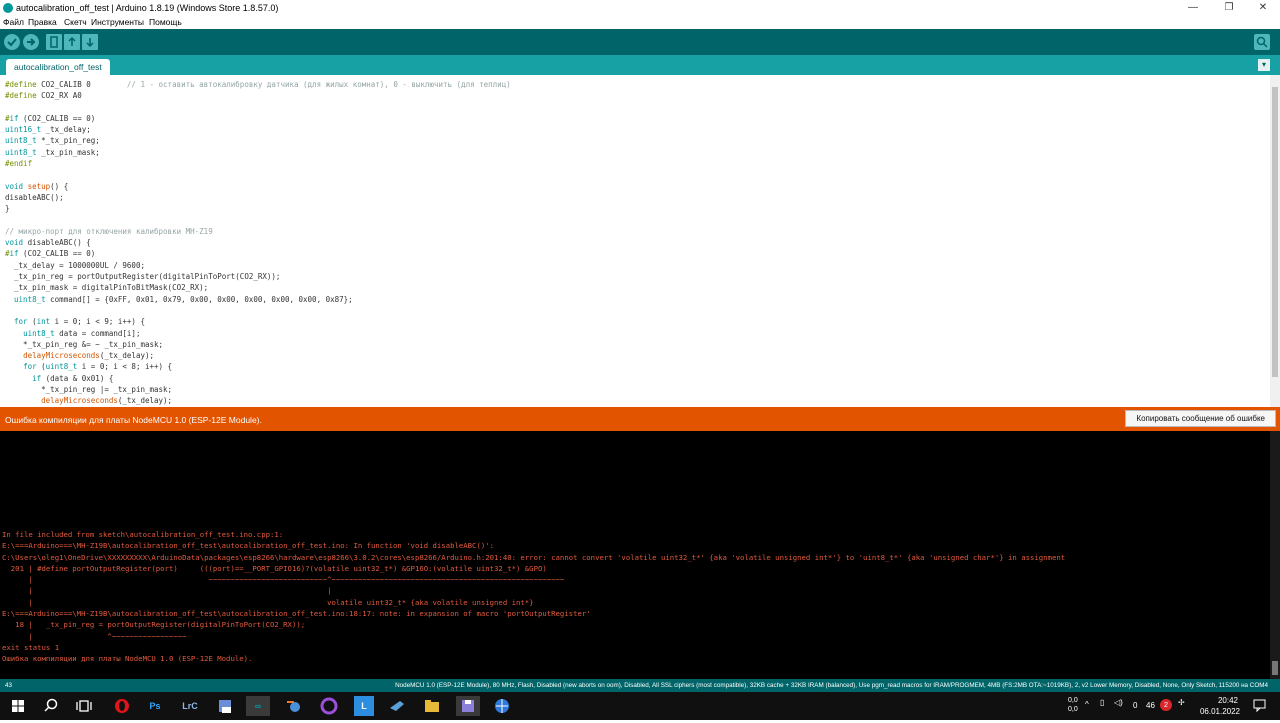 The width and height of the screenshot is (1280, 723). What do you see at coordinates (1264, 65) in the screenshot?
I see `tab-menu-icon: ▾` at bounding box center [1264, 65].